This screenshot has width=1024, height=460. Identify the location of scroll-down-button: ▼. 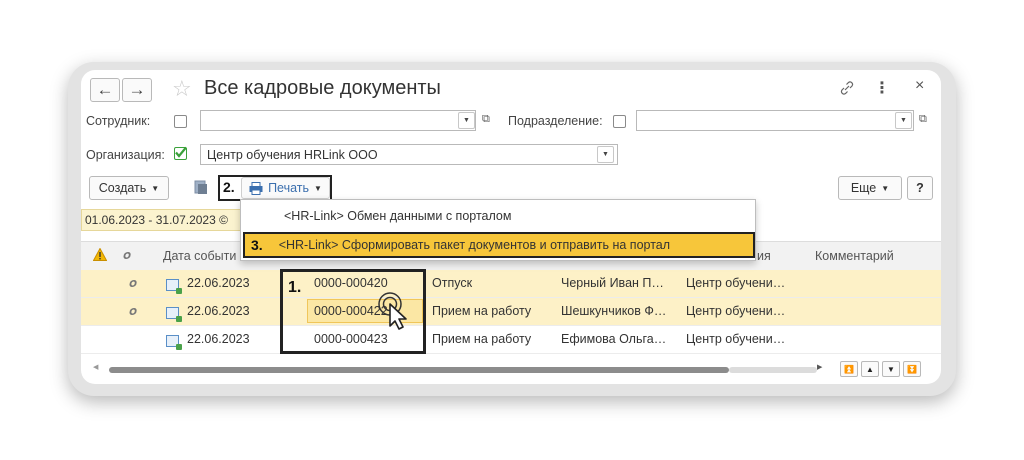
(891, 369).